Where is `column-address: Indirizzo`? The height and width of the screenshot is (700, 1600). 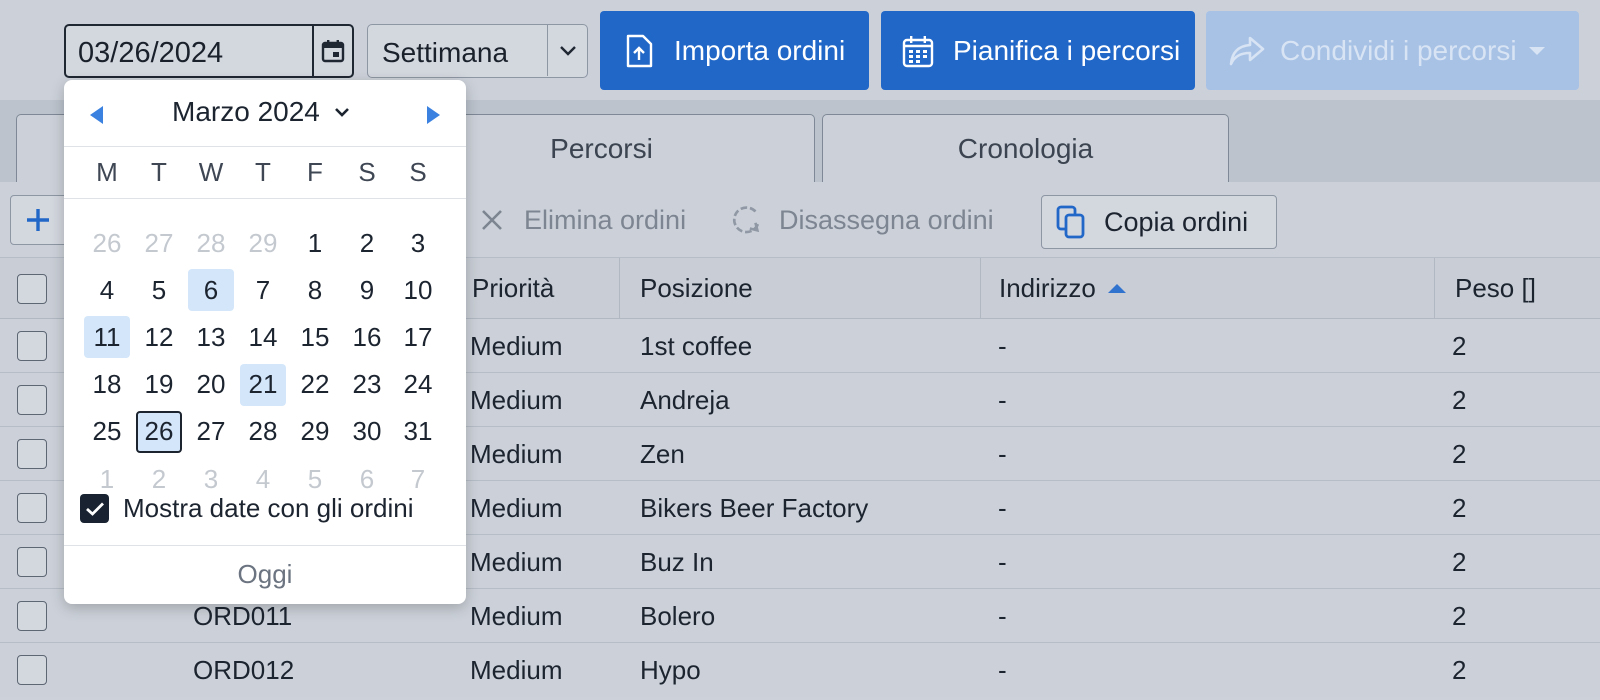
column-address: Indirizzo is located at coordinates (1207, 288).